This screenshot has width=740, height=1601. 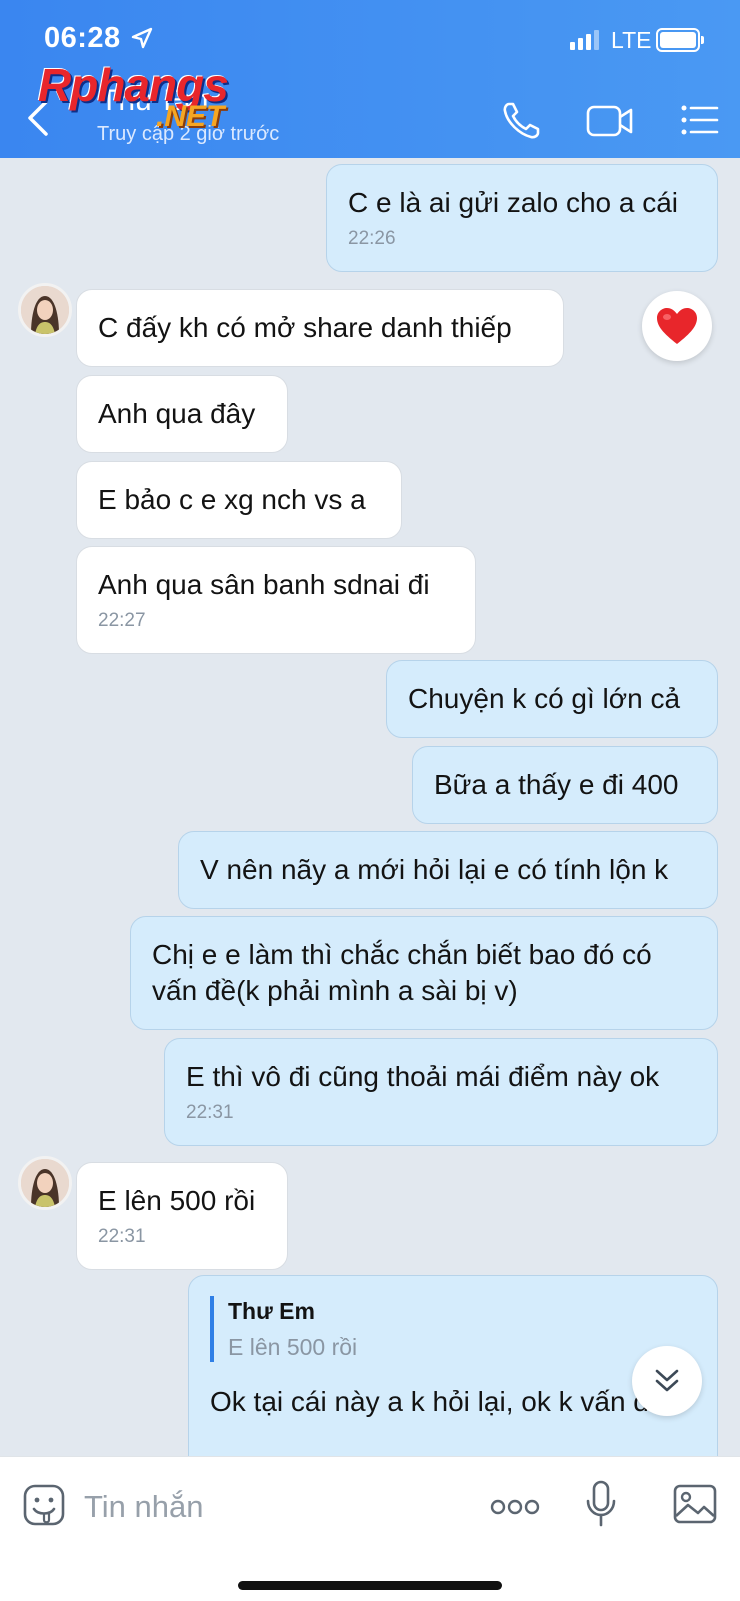 What do you see at coordinates (680, 40) in the screenshot?
I see `battery-icon` at bounding box center [680, 40].